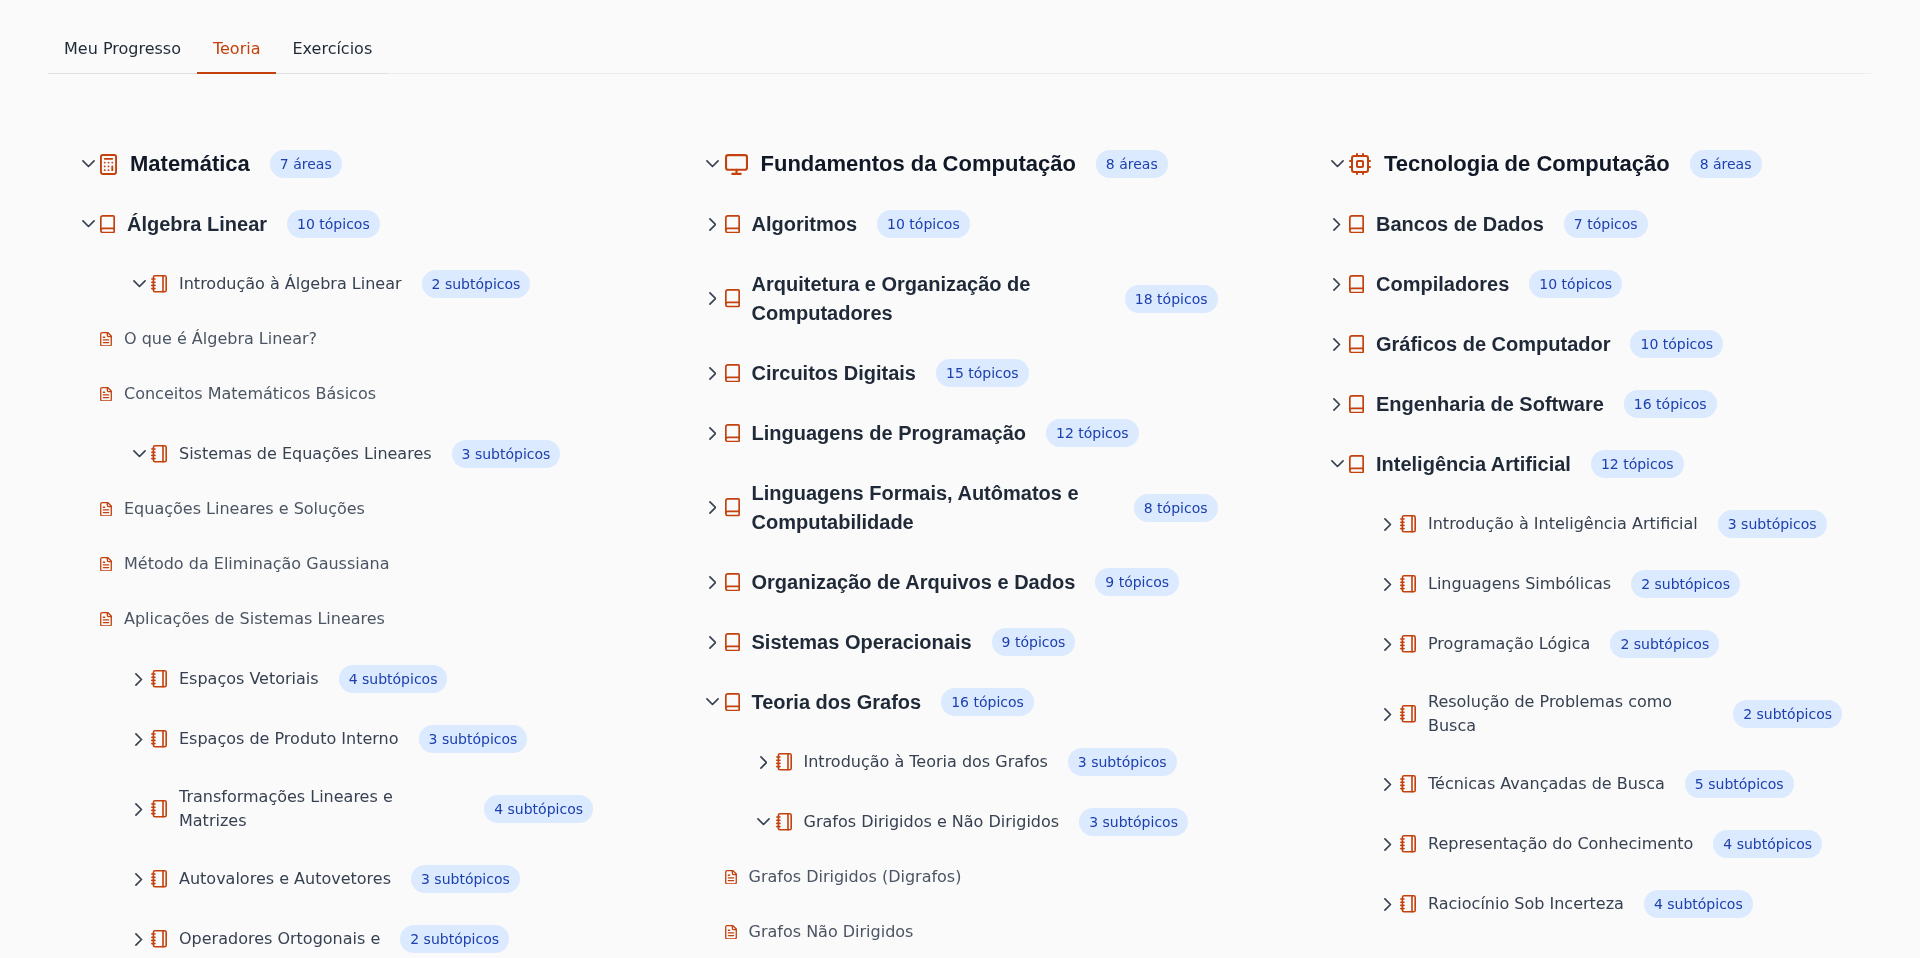  What do you see at coordinates (305, 454) in the screenshot?
I see `topic-title: Sistemas de Equações Lineares` at bounding box center [305, 454].